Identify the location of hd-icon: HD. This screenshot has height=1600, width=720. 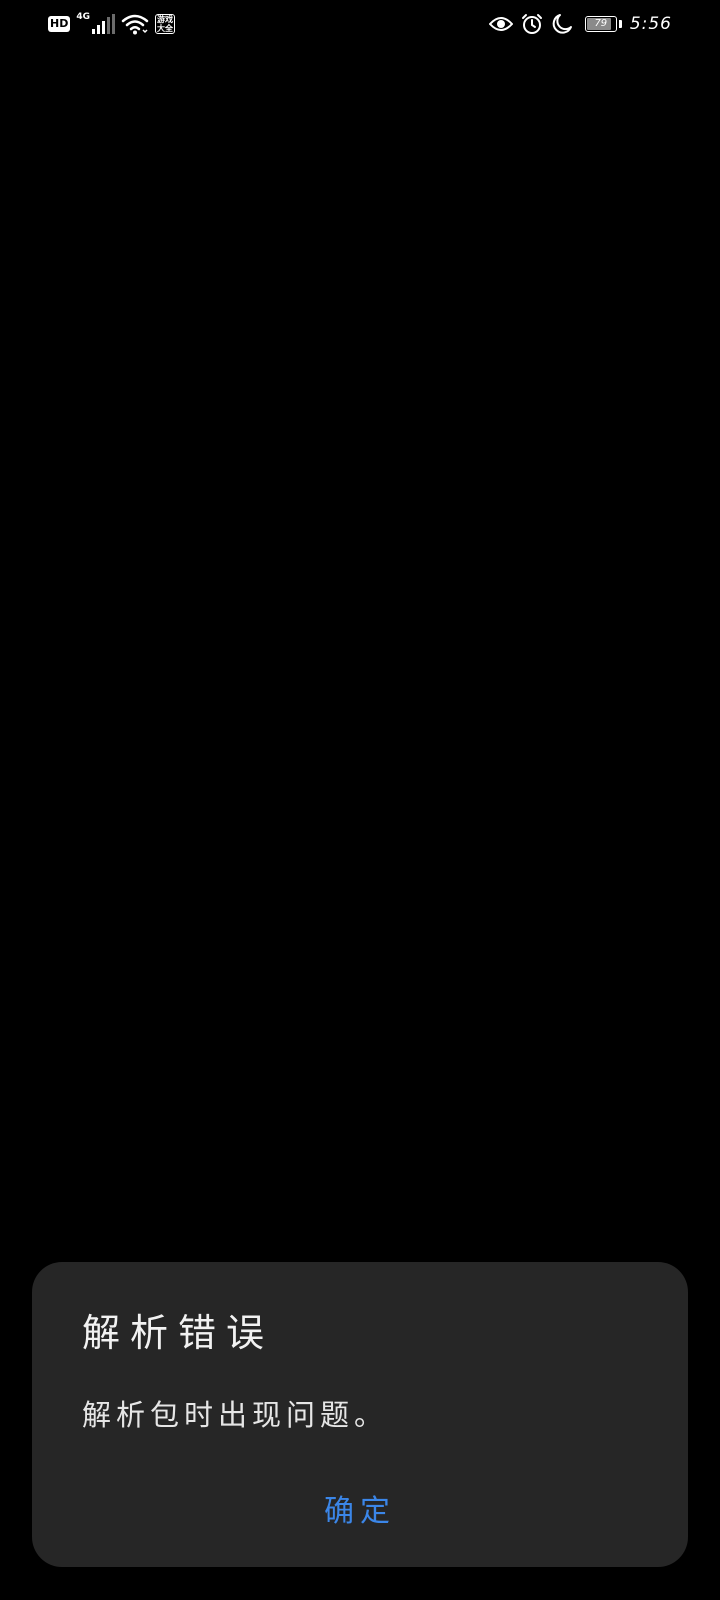
(59, 24).